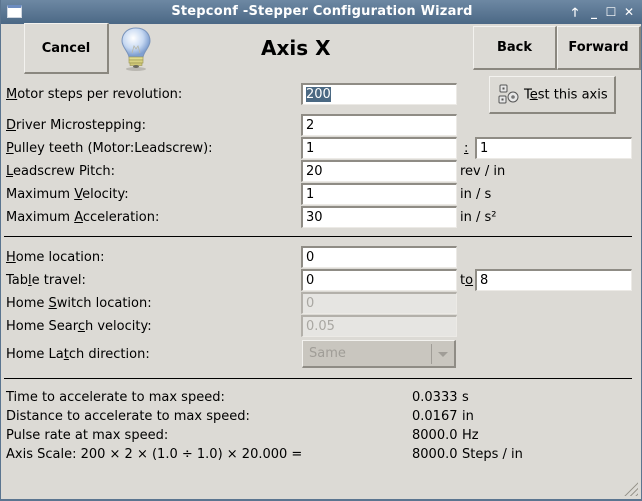 This screenshot has width=642, height=501. I want to click on page-heading: Axis X, so click(296, 48).